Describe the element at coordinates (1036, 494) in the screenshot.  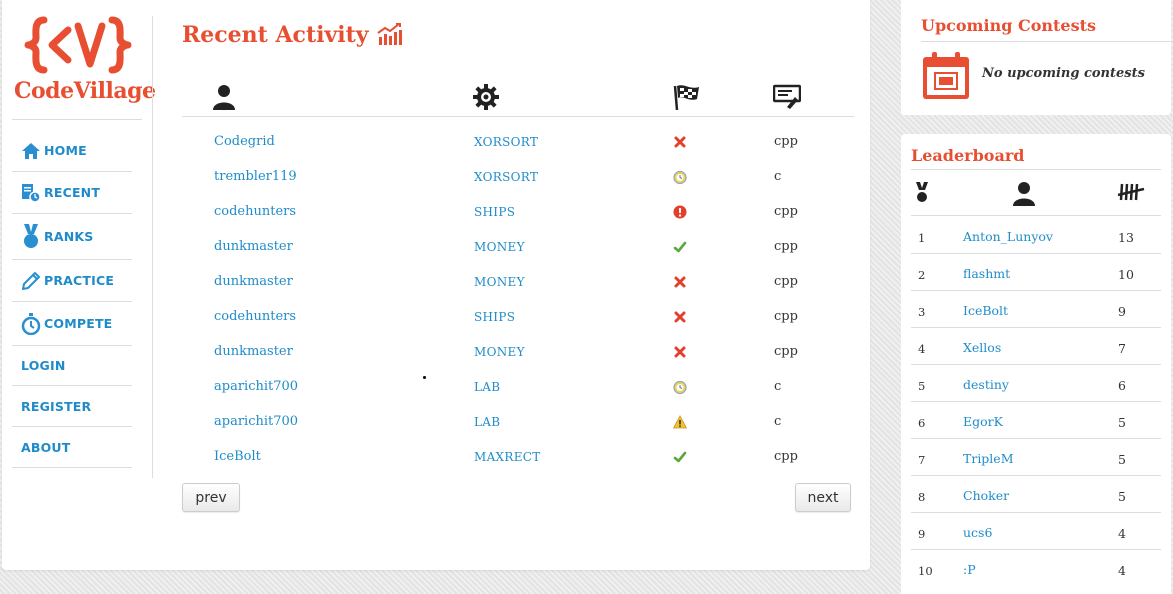
I see `leaderboard-row: 8 Choker 5` at that location.